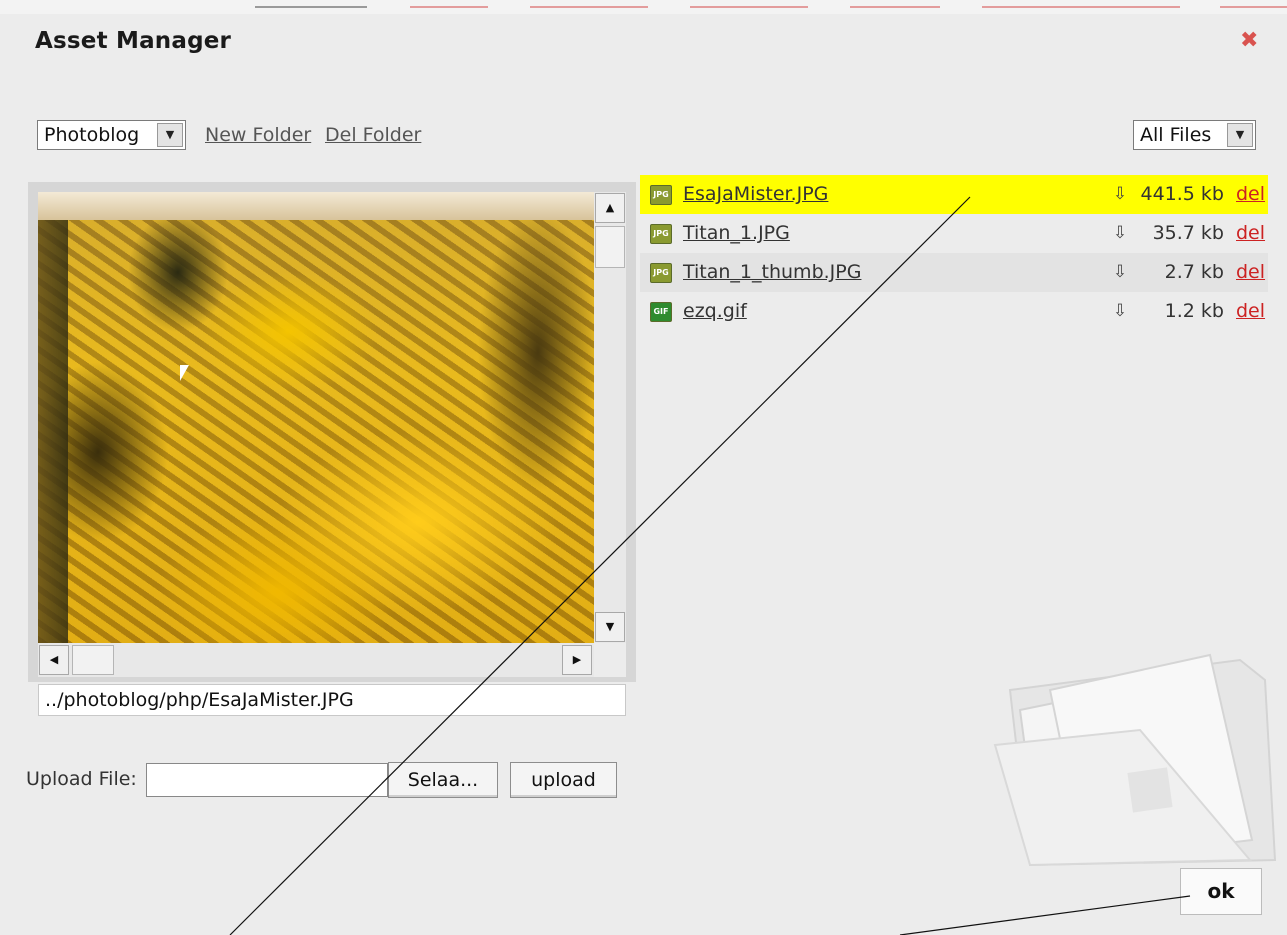 Image resolution: width=1287 pixels, height=935 pixels. I want to click on folder-icon, so click(1135, 760).